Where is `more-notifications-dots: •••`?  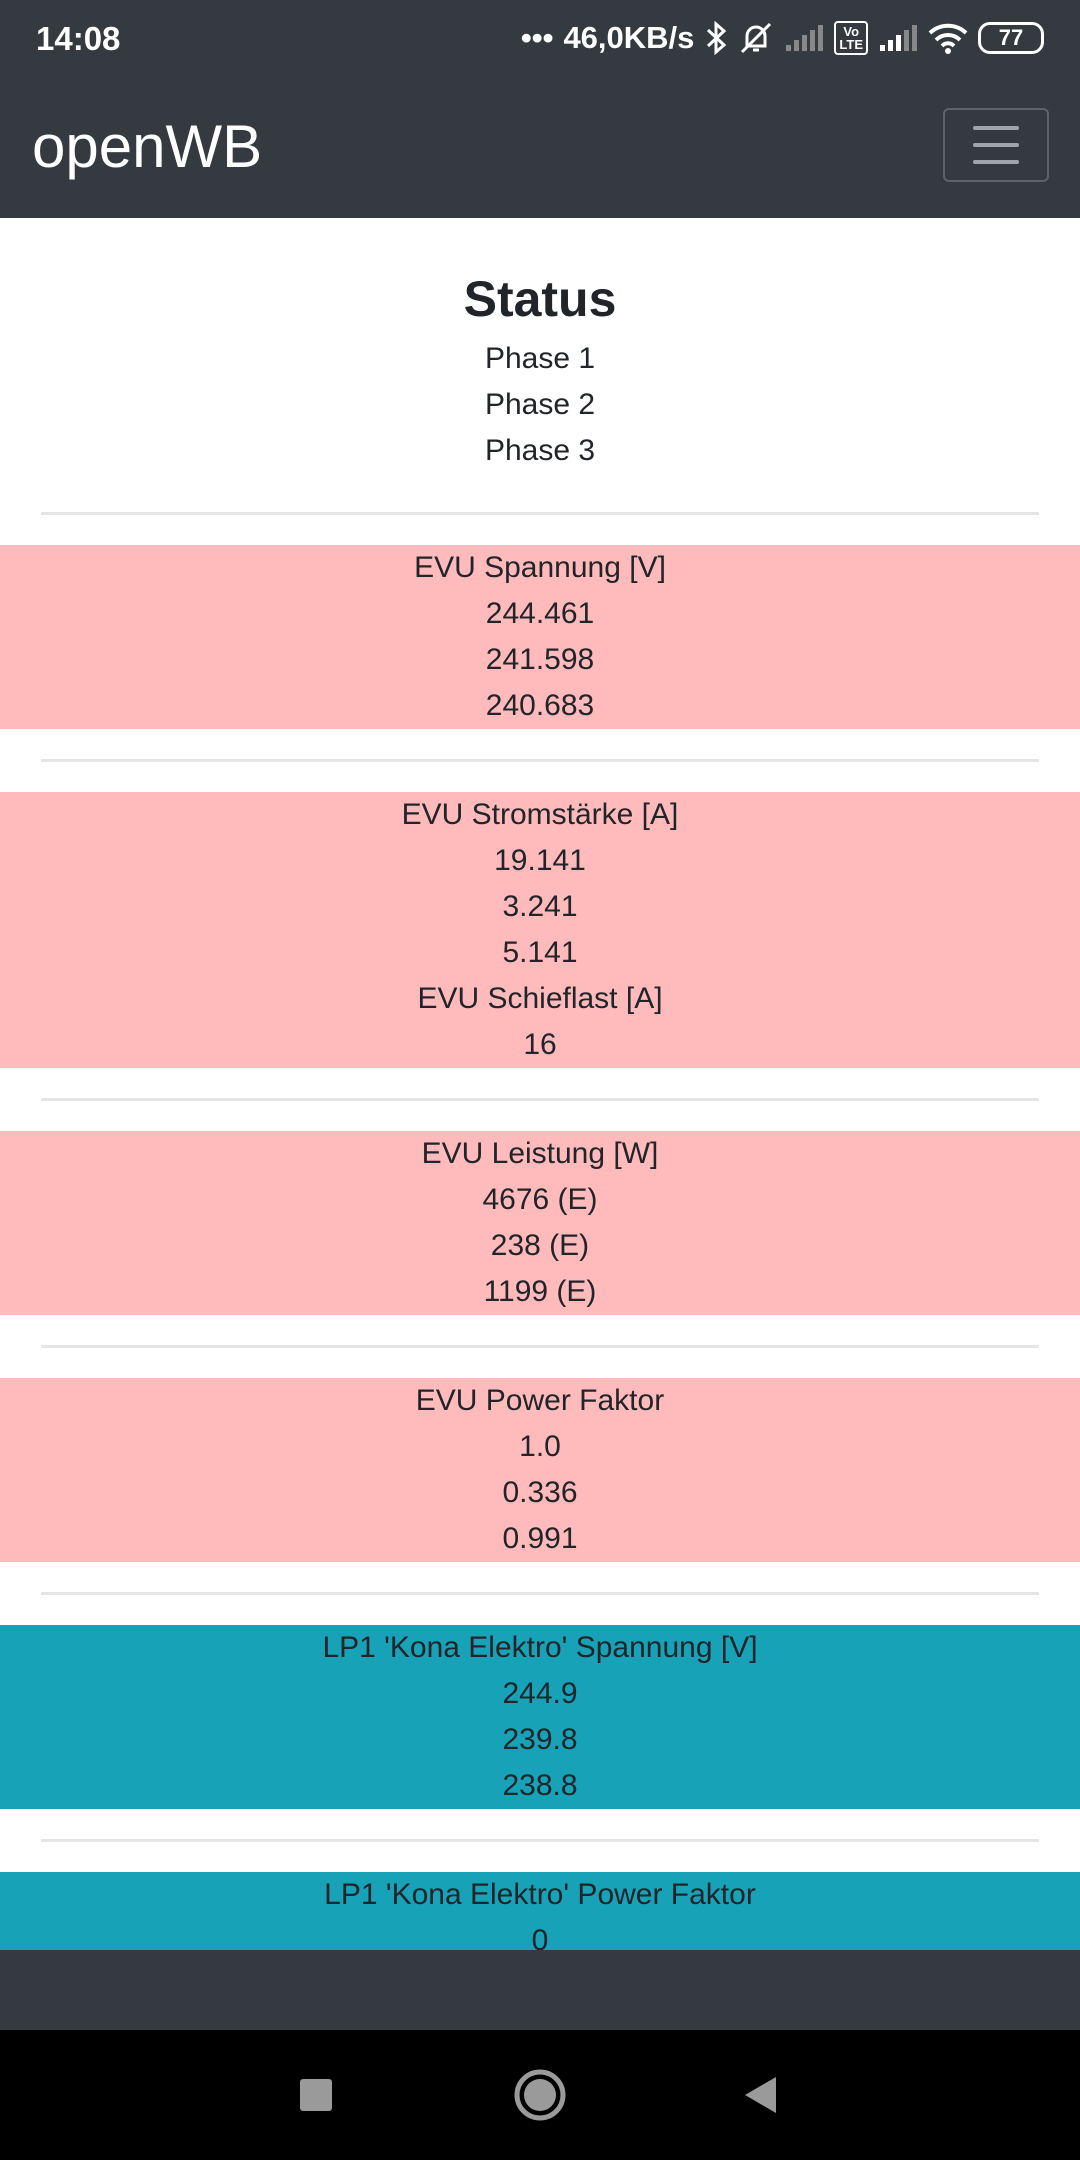
more-notifications-dots: ••• is located at coordinates (537, 37).